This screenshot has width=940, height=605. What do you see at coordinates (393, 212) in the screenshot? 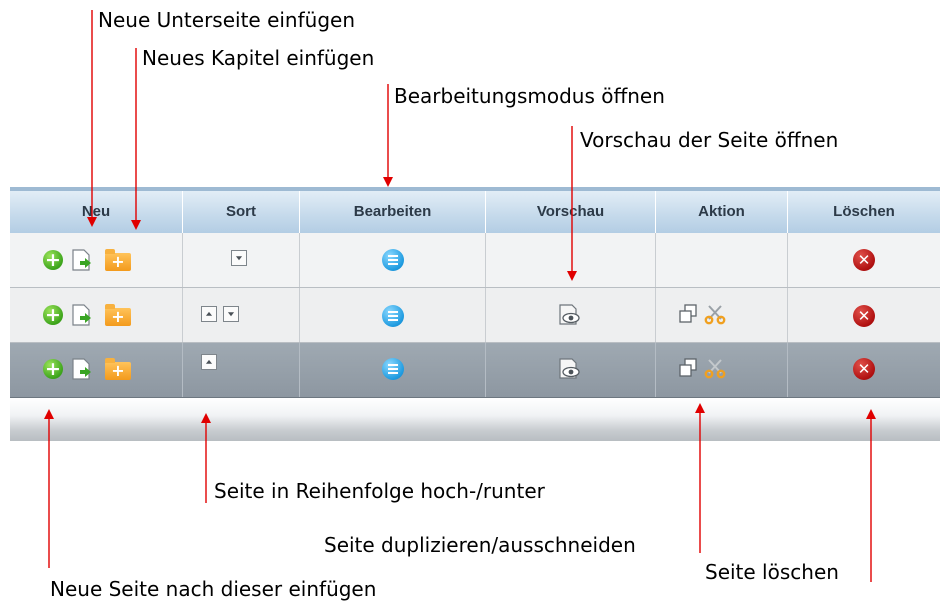
I see `header-bearbeiten: Bearbeiten` at bounding box center [393, 212].